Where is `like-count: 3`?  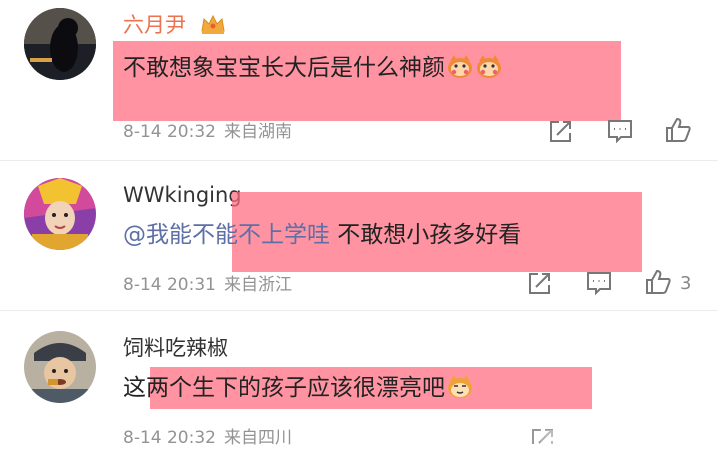 like-count: 3 is located at coordinates (686, 283).